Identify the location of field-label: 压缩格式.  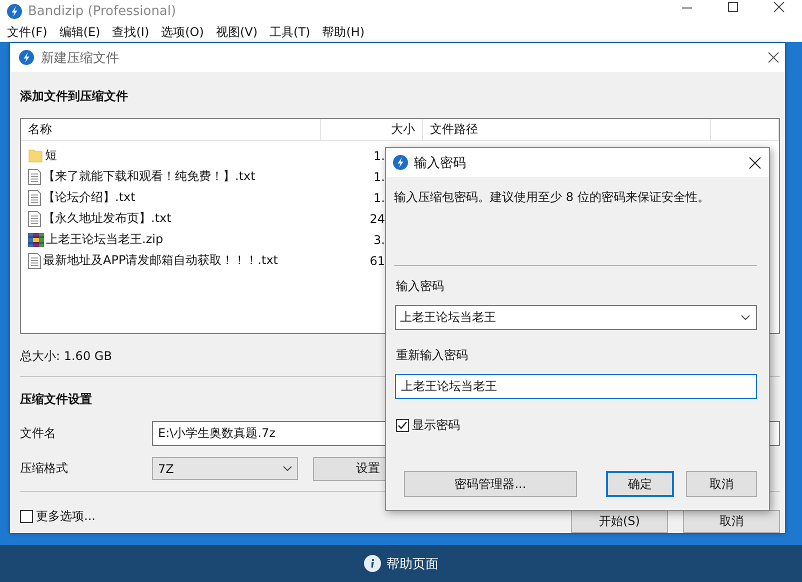
(44, 468).